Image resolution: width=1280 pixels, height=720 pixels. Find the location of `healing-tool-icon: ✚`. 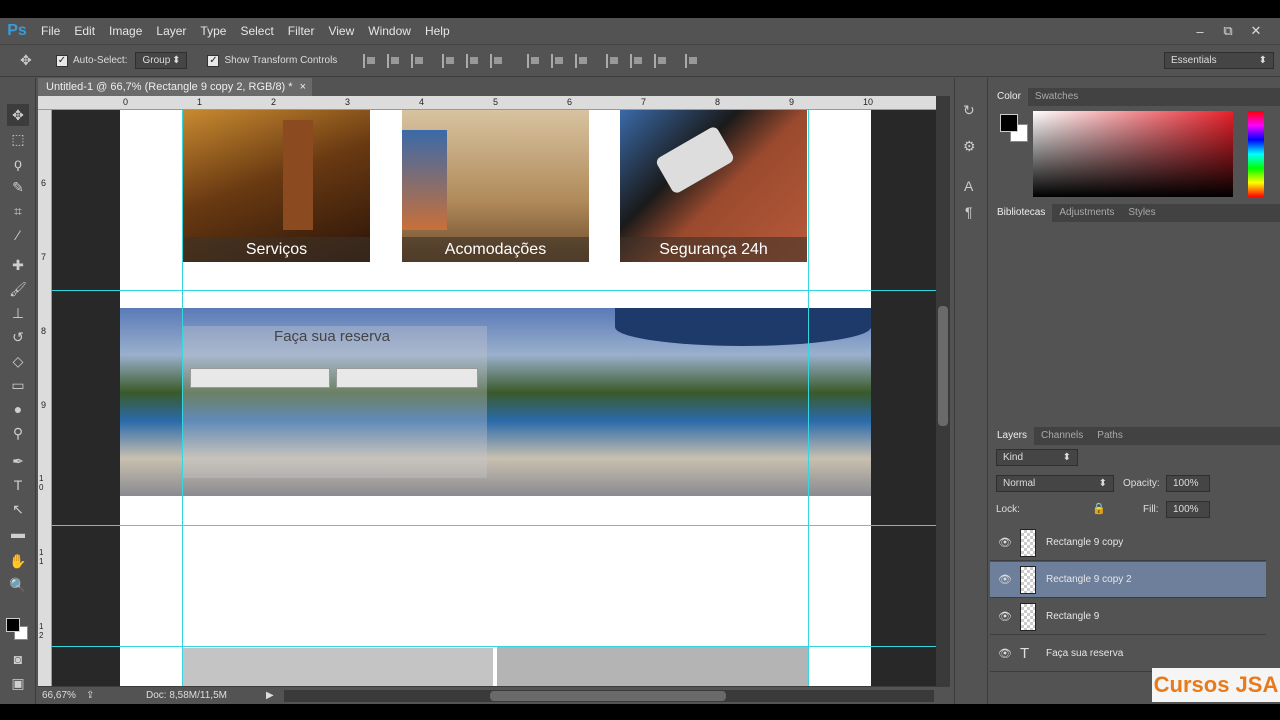

healing-tool-icon: ✚ is located at coordinates (18, 265).